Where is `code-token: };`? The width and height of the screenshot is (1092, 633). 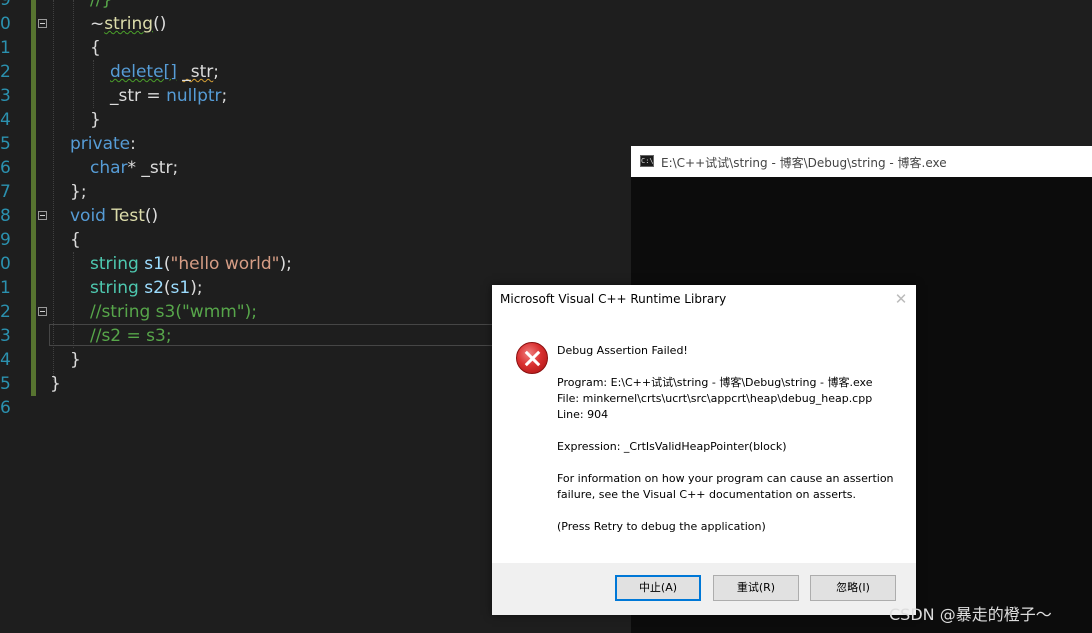
code-token: }; is located at coordinates (78, 192).